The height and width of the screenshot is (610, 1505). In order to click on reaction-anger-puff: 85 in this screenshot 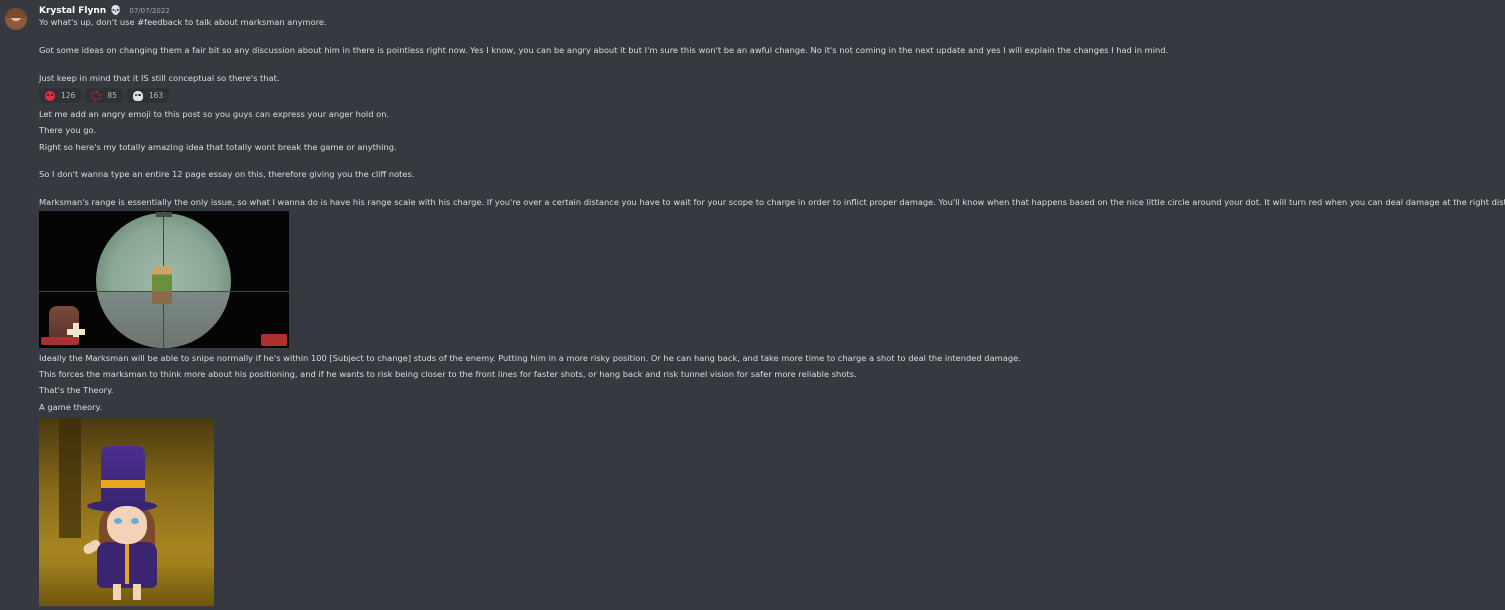, I will do `click(104, 95)`.